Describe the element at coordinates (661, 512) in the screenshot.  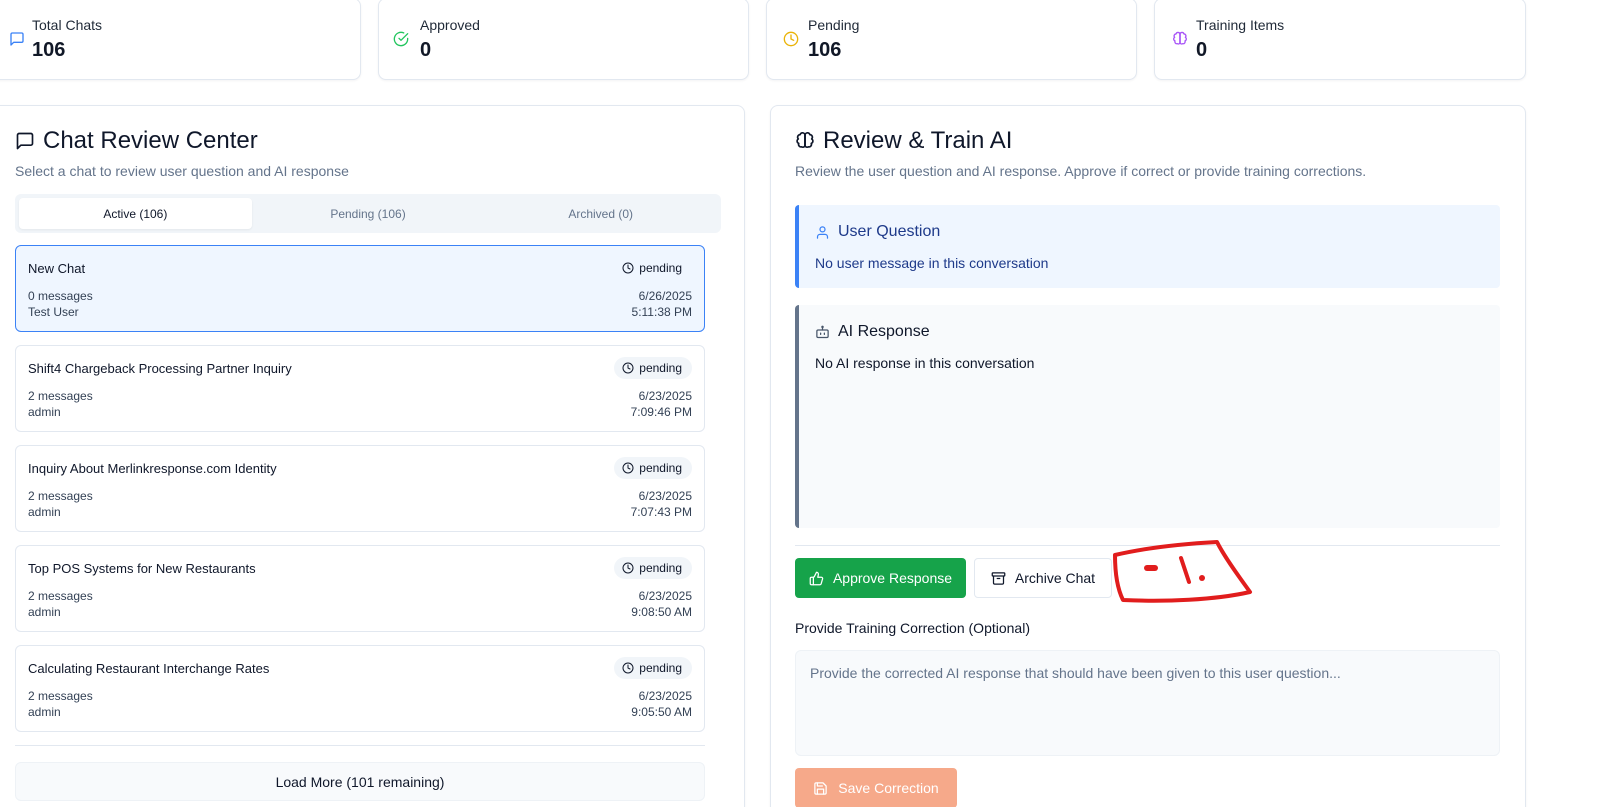
I see `chat-time: 7:07:43 PM` at that location.